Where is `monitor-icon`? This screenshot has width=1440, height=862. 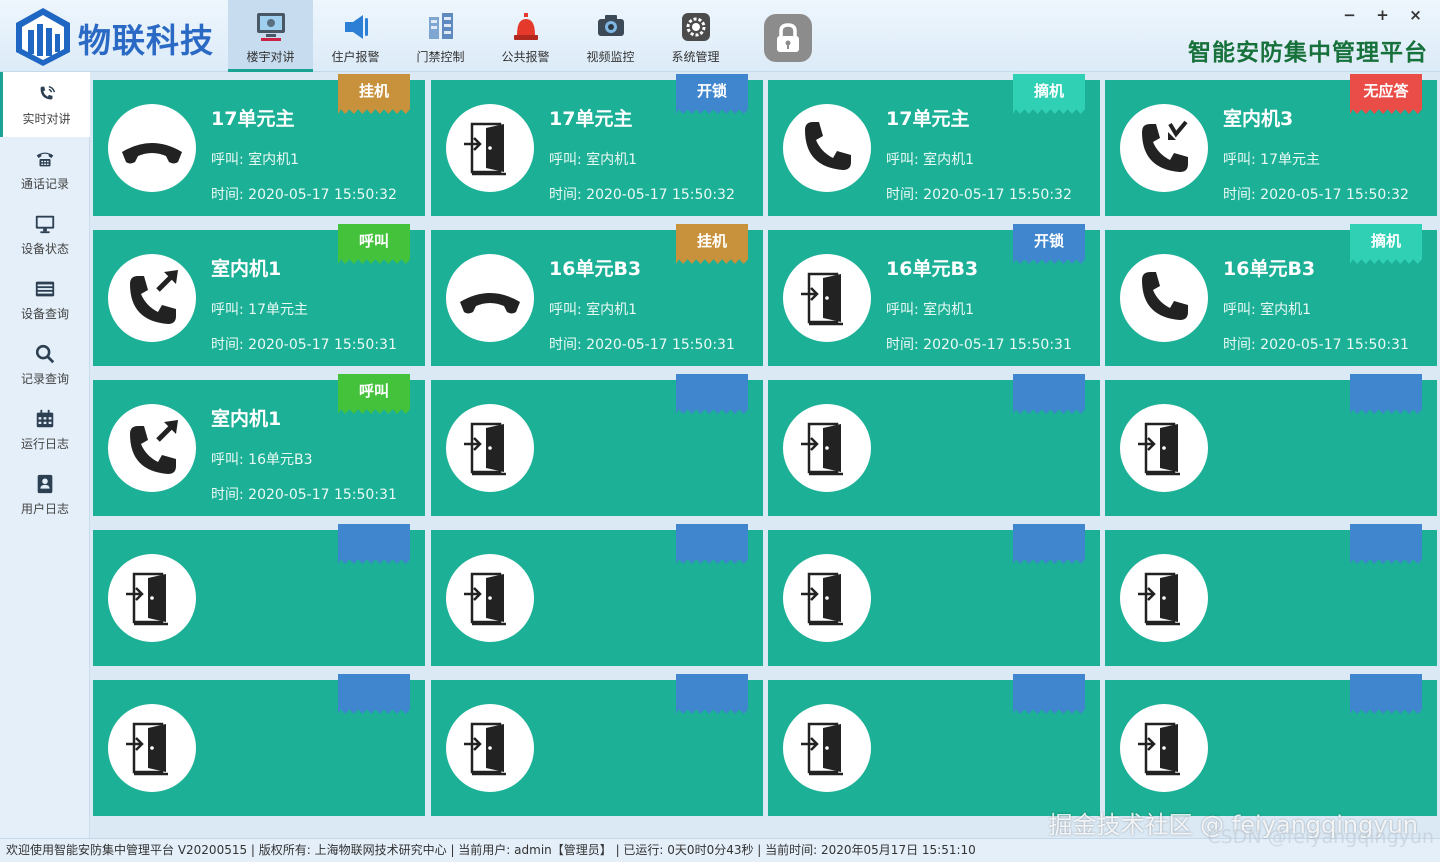
monitor-icon is located at coordinates (45, 224).